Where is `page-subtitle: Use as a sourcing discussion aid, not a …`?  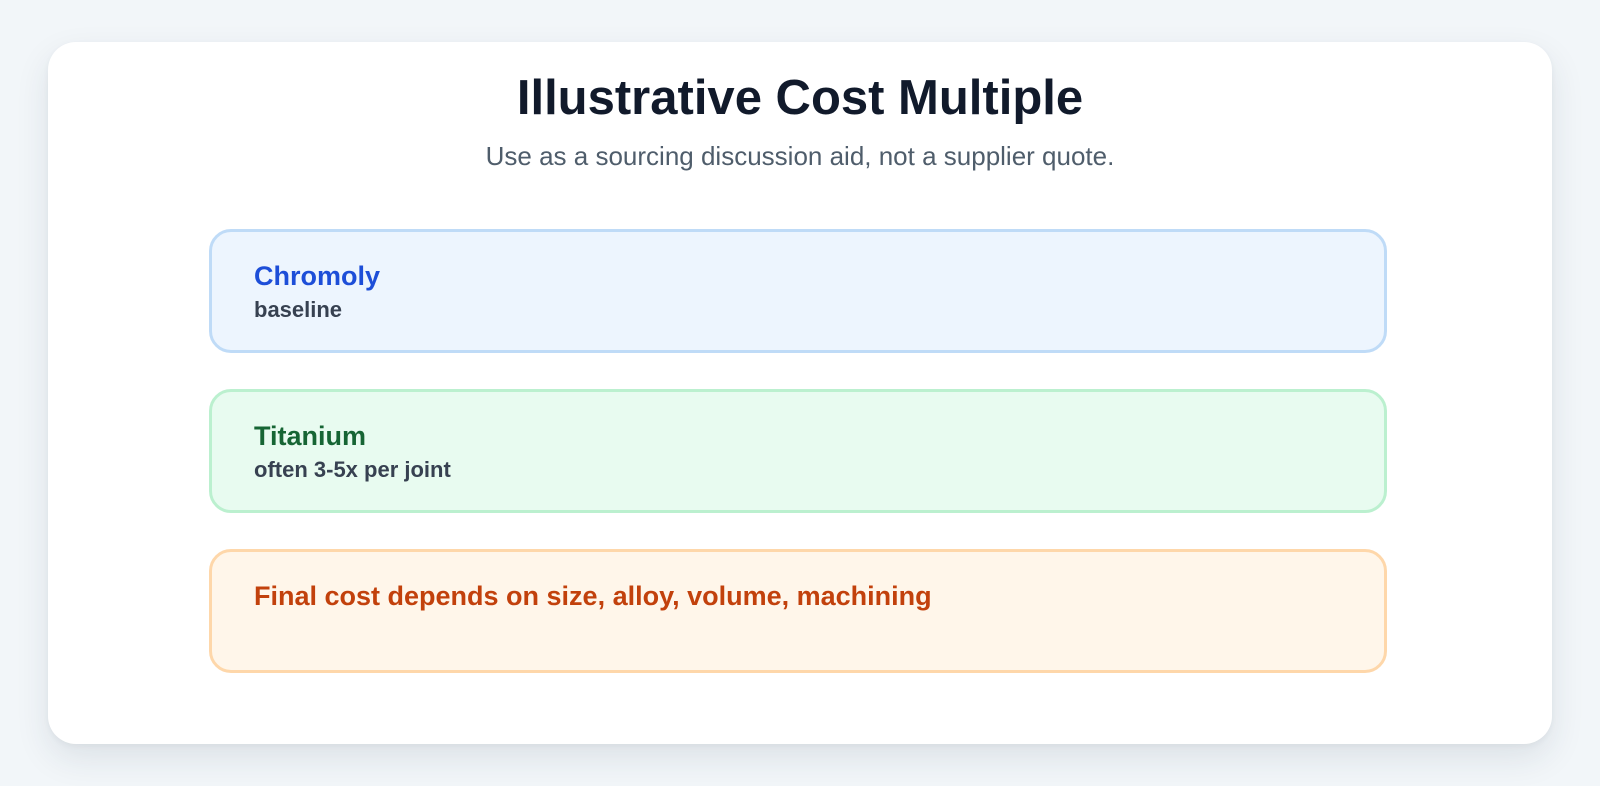 page-subtitle: Use as a sourcing discussion aid, not a … is located at coordinates (800, 156).